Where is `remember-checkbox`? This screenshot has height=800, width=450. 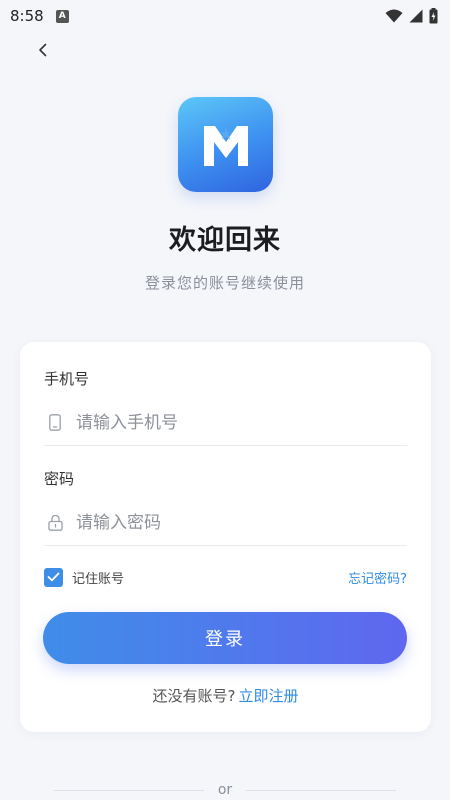
remember-checkbox is located at coordinates (53, 577).